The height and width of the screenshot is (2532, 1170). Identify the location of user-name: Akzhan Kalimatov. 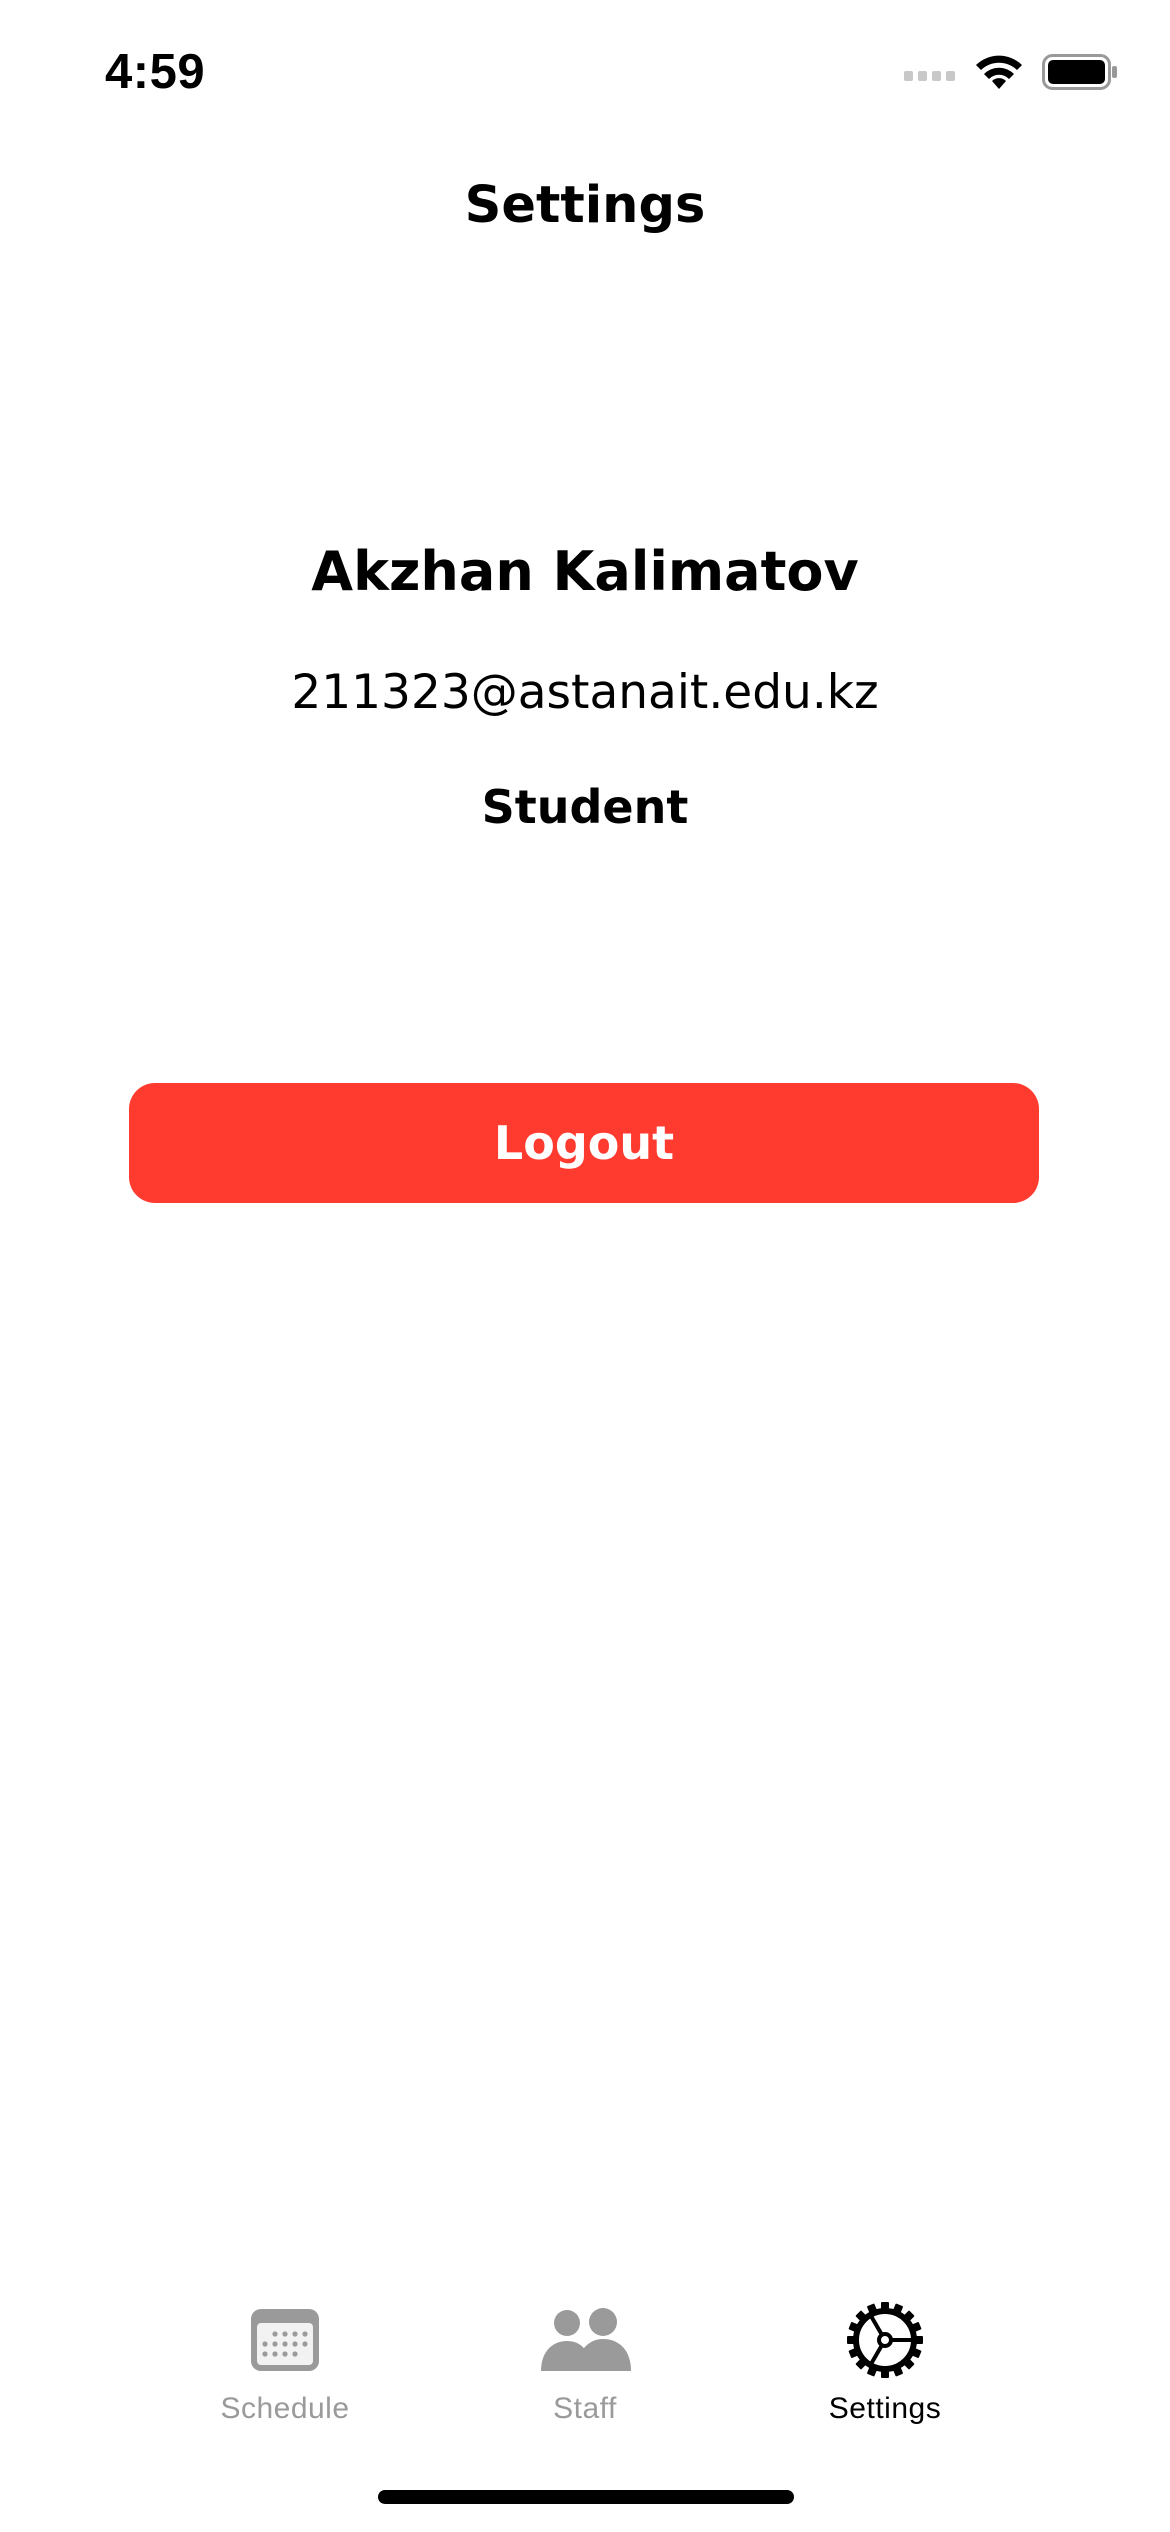
(585, 571).